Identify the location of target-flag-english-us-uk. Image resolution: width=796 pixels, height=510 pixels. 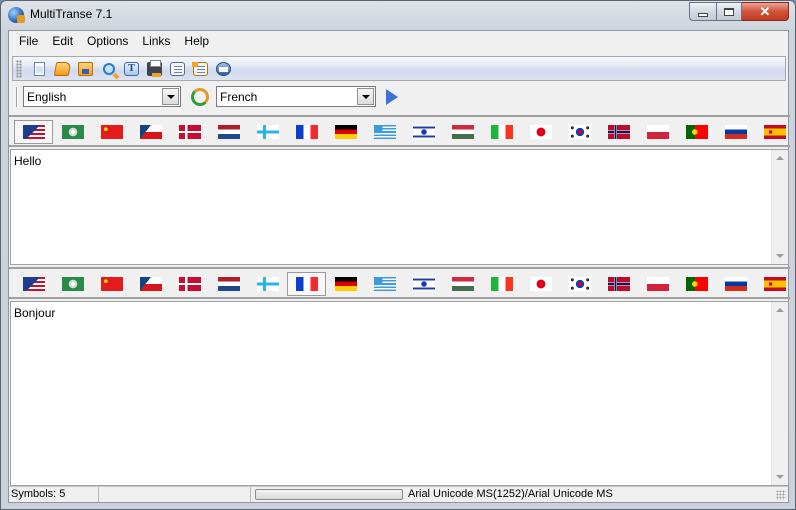
(33, 284).